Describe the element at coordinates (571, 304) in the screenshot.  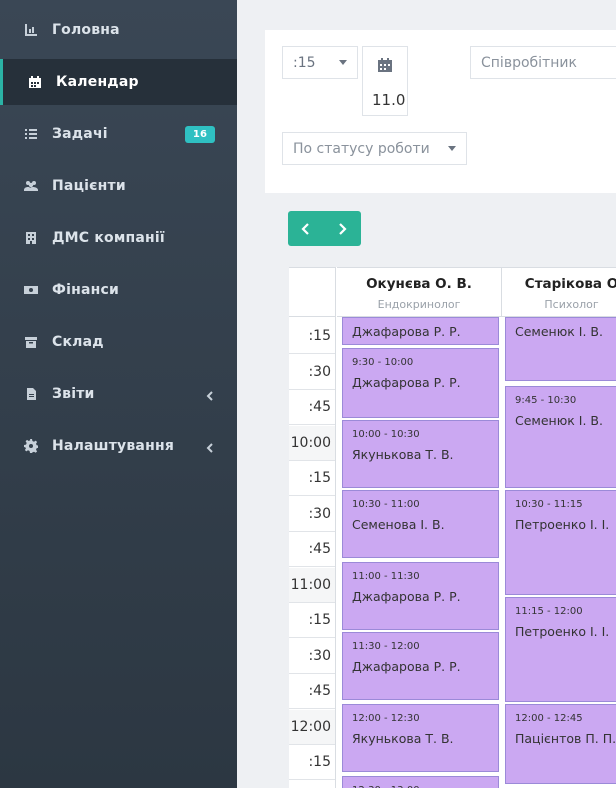
I see `doctor-role: Психолог` at that location.